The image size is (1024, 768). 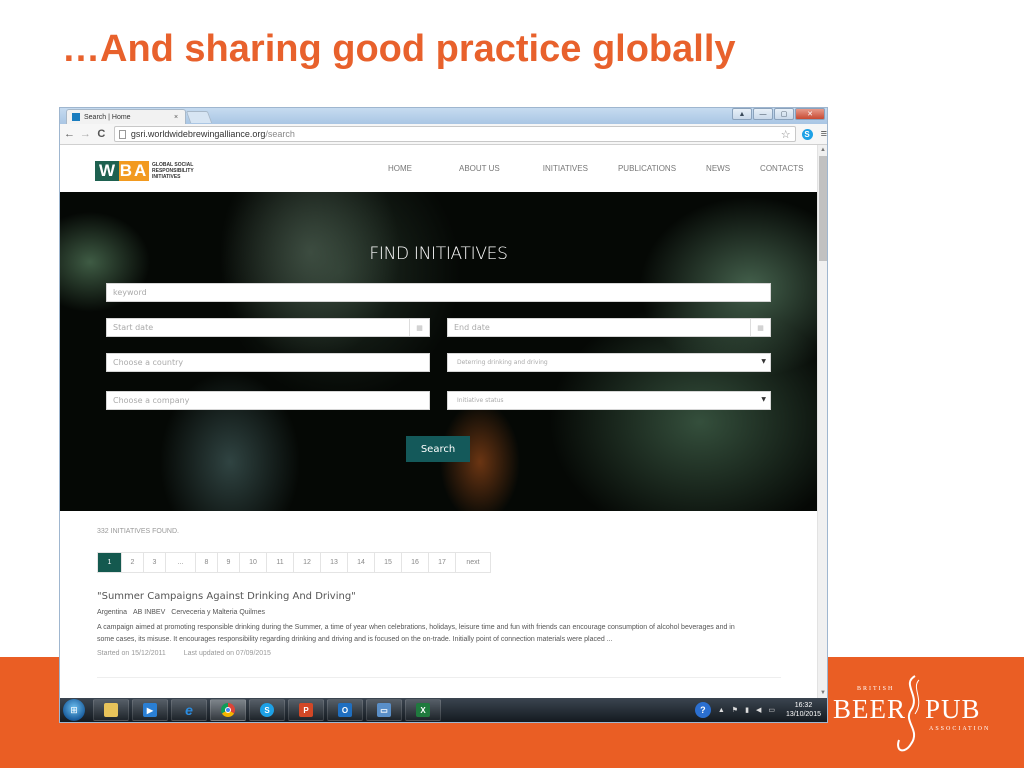 What do you see at coordinates (189, 710) in the screenshot?
I see `taskbar-internet-explorer: e` at bounding box center [189, 710].